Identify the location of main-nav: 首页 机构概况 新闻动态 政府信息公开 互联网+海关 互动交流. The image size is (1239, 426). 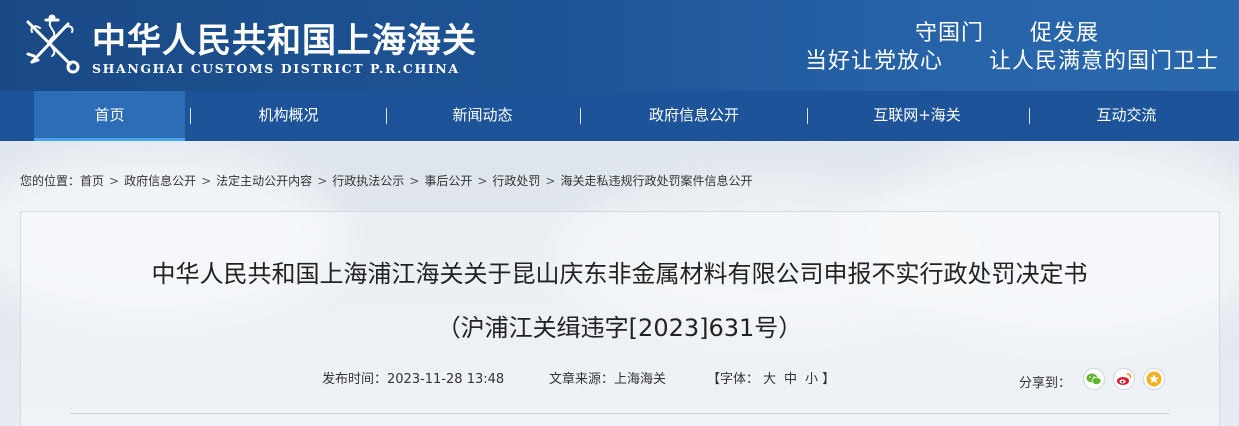
(619, 116).